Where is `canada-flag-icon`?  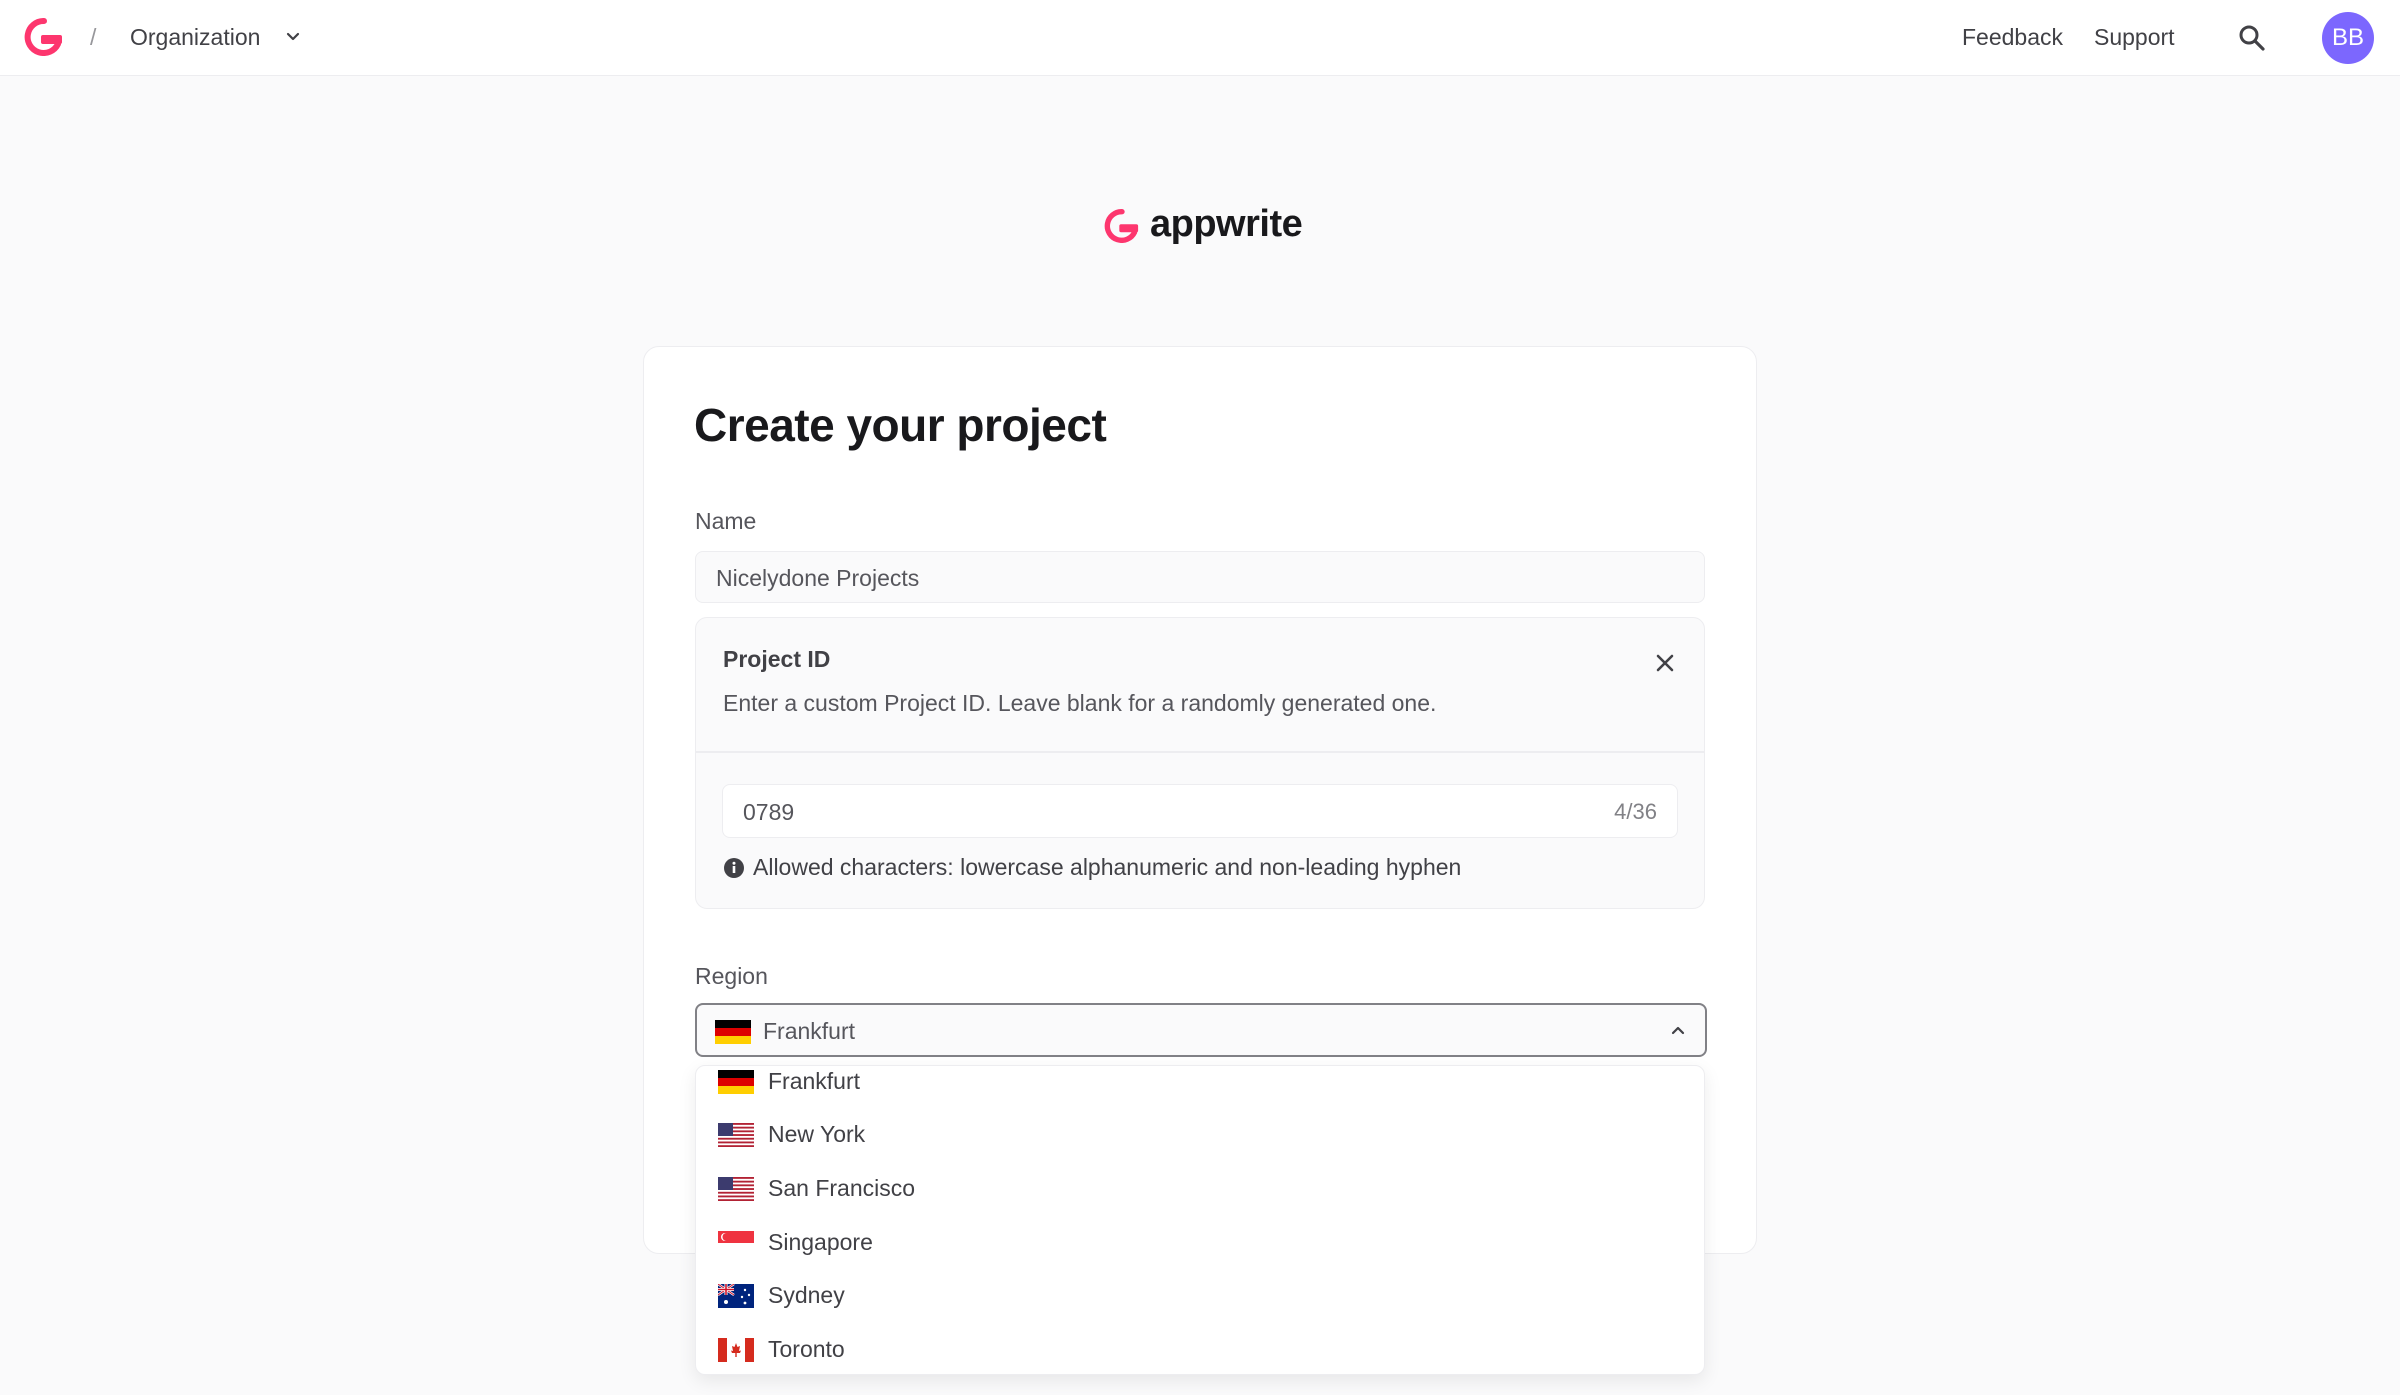 canada-flag-icon is located at coordinates (736, 1350).